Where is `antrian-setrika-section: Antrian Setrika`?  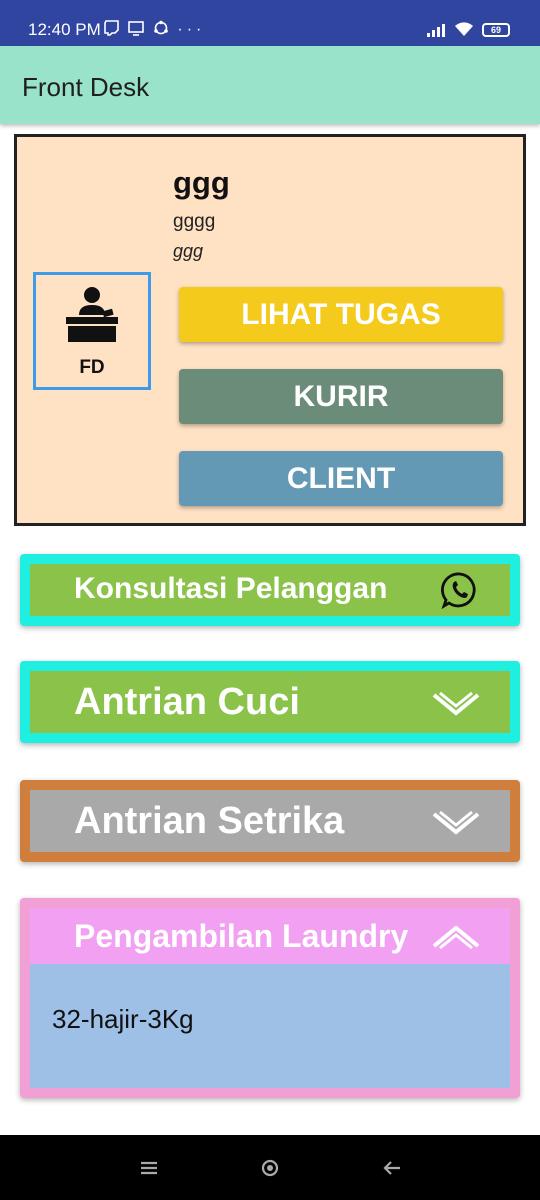
antrian-setrika-section: Antrian Setrika is located at coordinates (270, 821).